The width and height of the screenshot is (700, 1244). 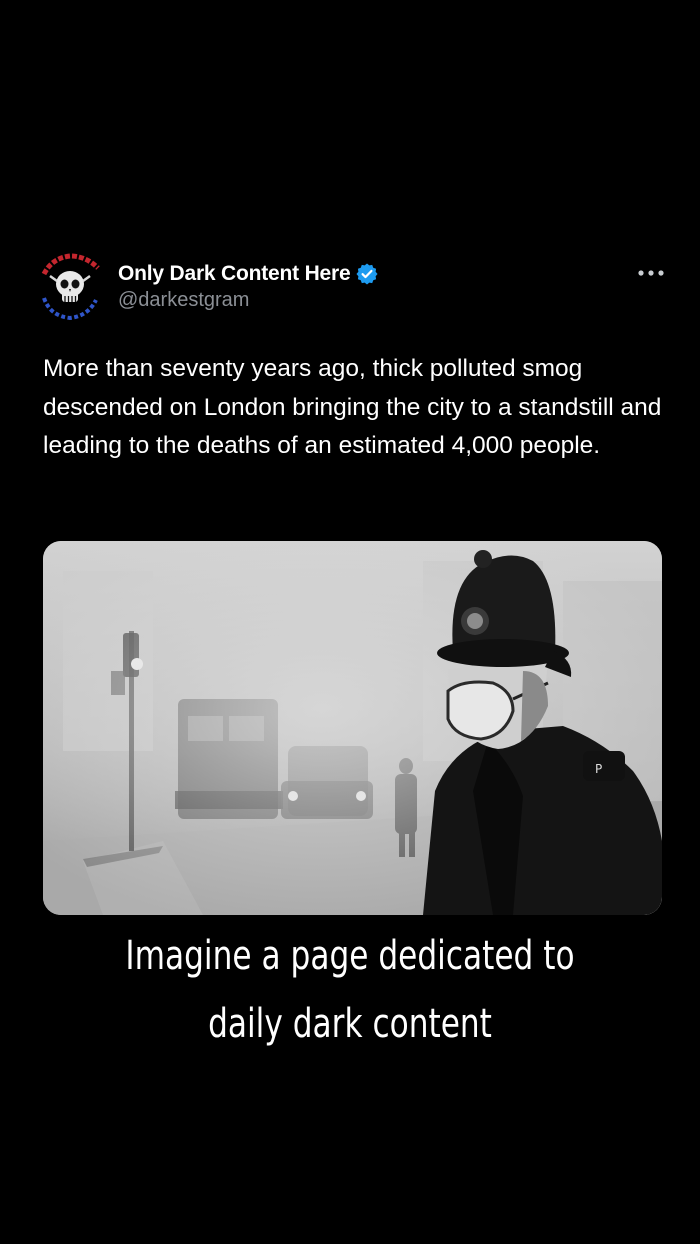 I want to click on skull-logo-icon, so click(x=70, y=287).